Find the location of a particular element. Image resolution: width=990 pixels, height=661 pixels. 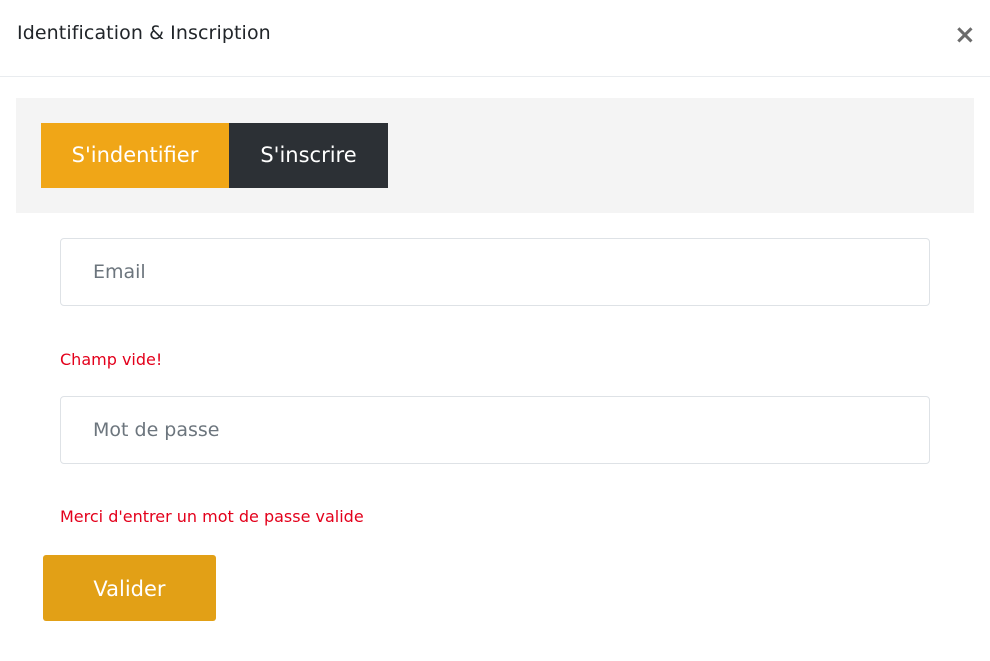

password-input is located at coordinates (495, 430).